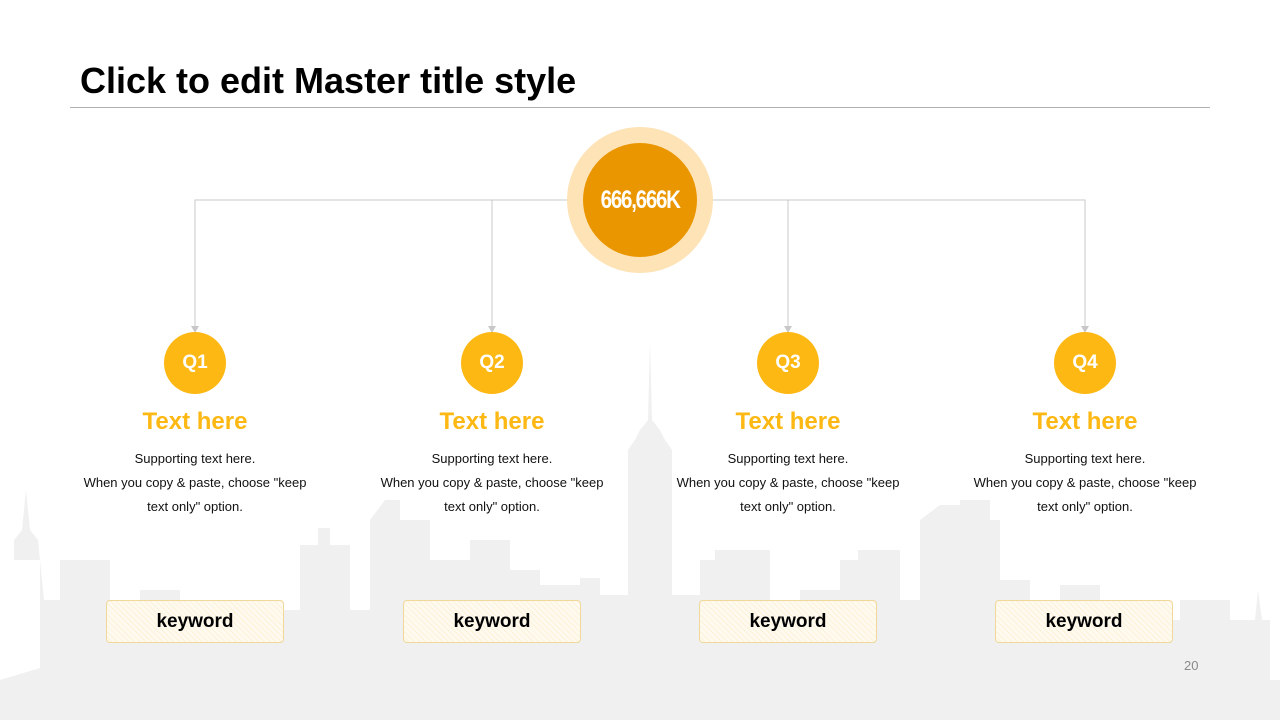 Image resolution: width=1280 pixels, height=720 pixels. I want to click on q4-body-line: text only" option., so click(1085, 506).